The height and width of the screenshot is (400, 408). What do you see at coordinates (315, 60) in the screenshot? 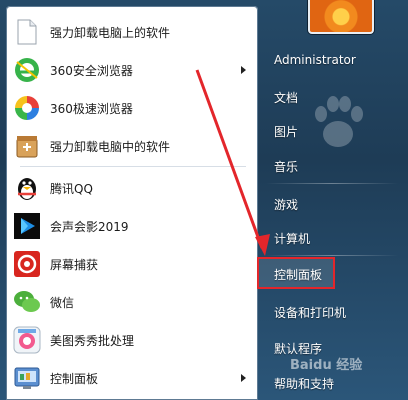
I see `user-name-link: Administrator` at bounding box center [315, 60].